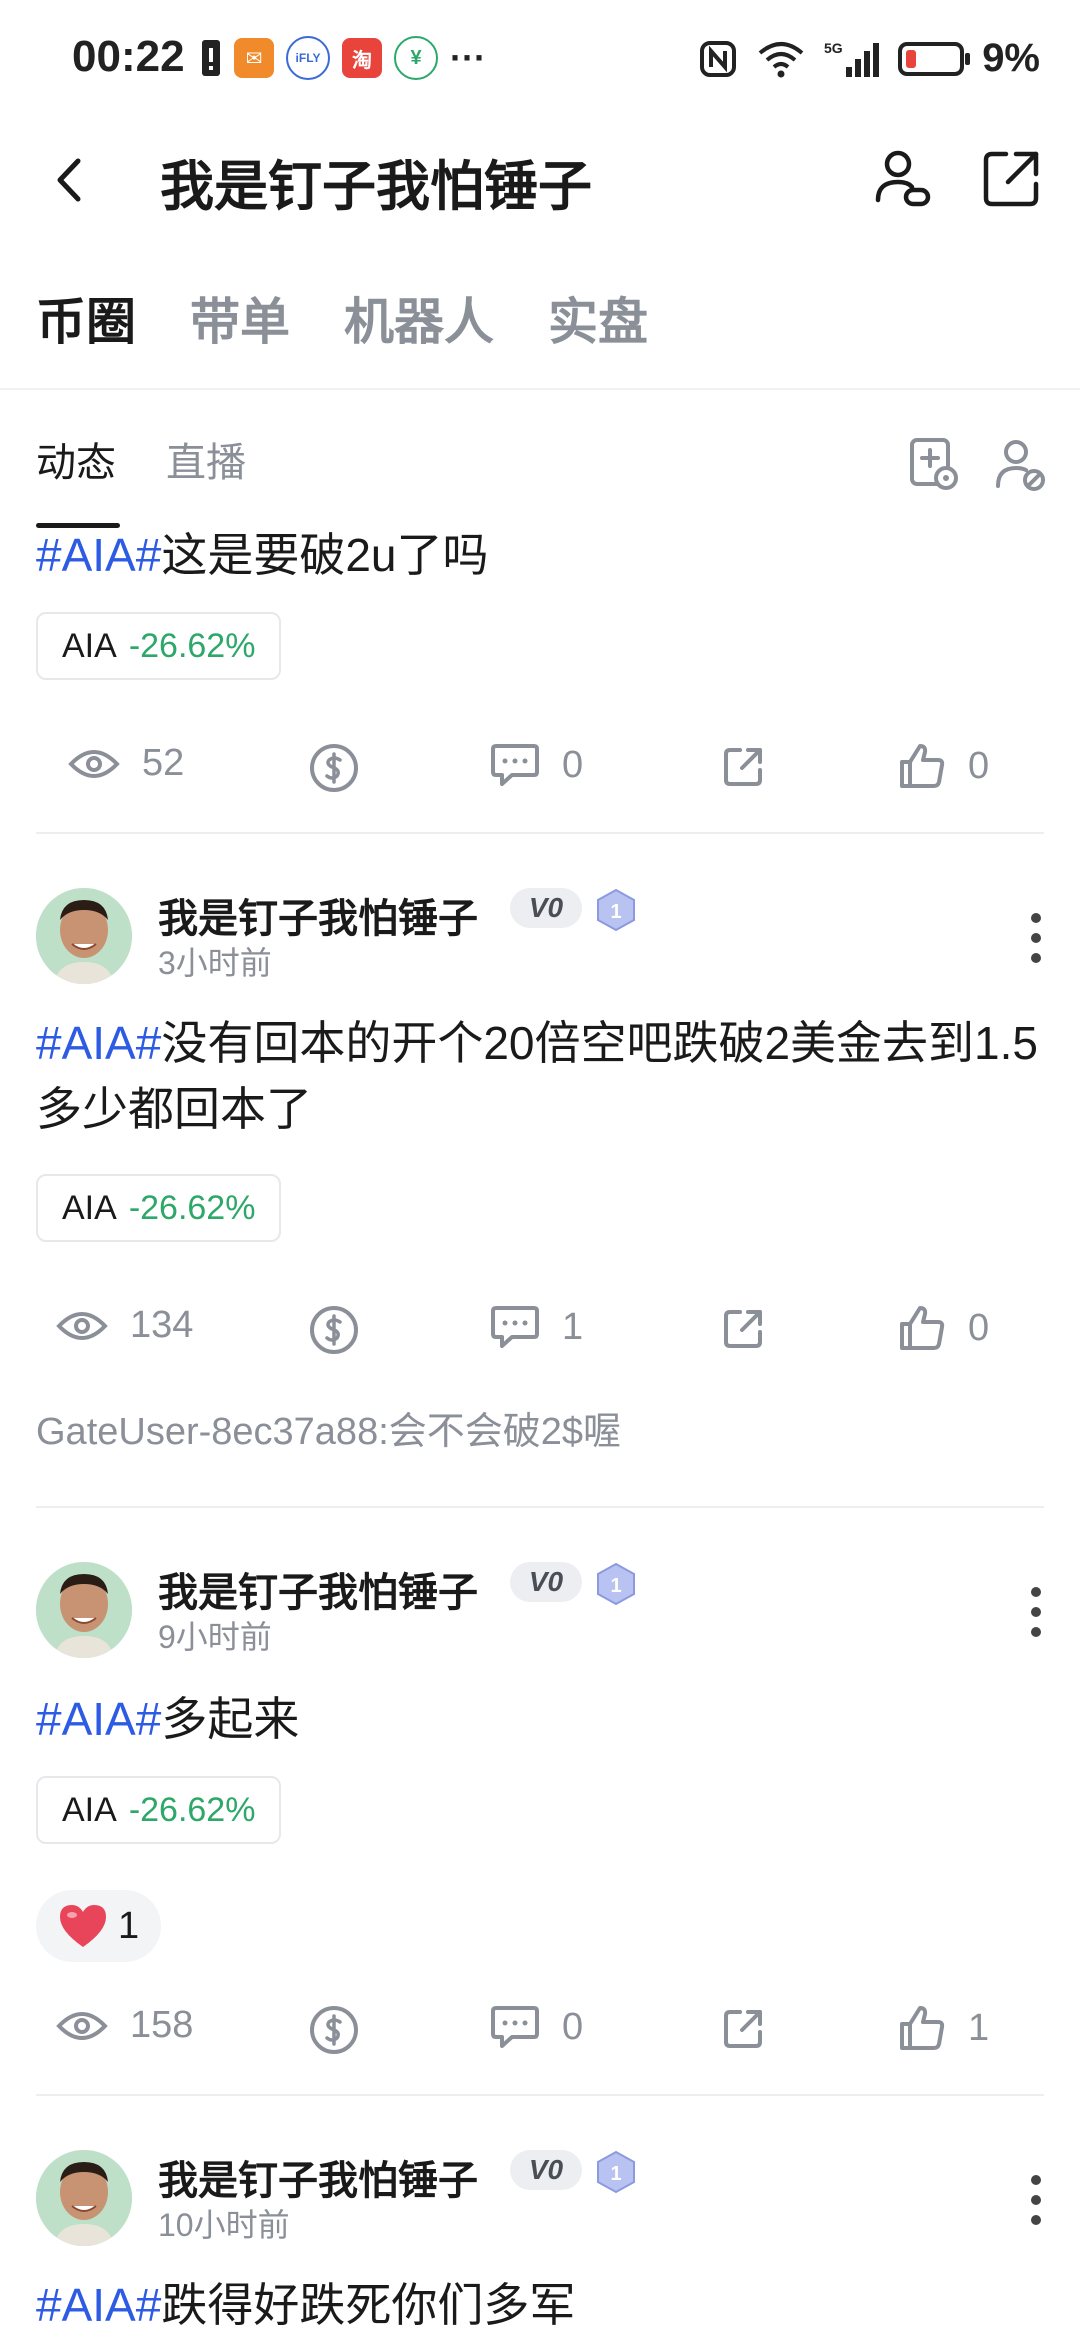  I want to click on post-text: #AIA#跌得好跌死你们多军, so click(541, 2305).